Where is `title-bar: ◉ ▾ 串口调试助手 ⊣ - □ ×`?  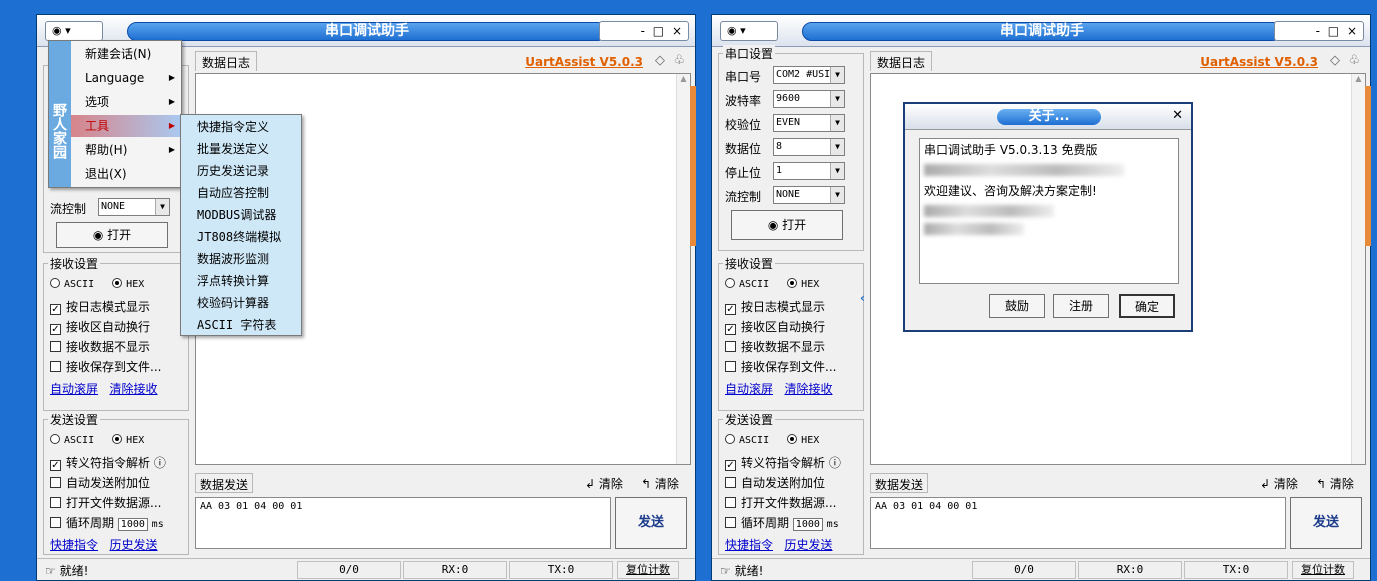
title-bar: ◉ ▾ 串口调试助手 ⊣ - □ × is located at coordinates (1041, 31).